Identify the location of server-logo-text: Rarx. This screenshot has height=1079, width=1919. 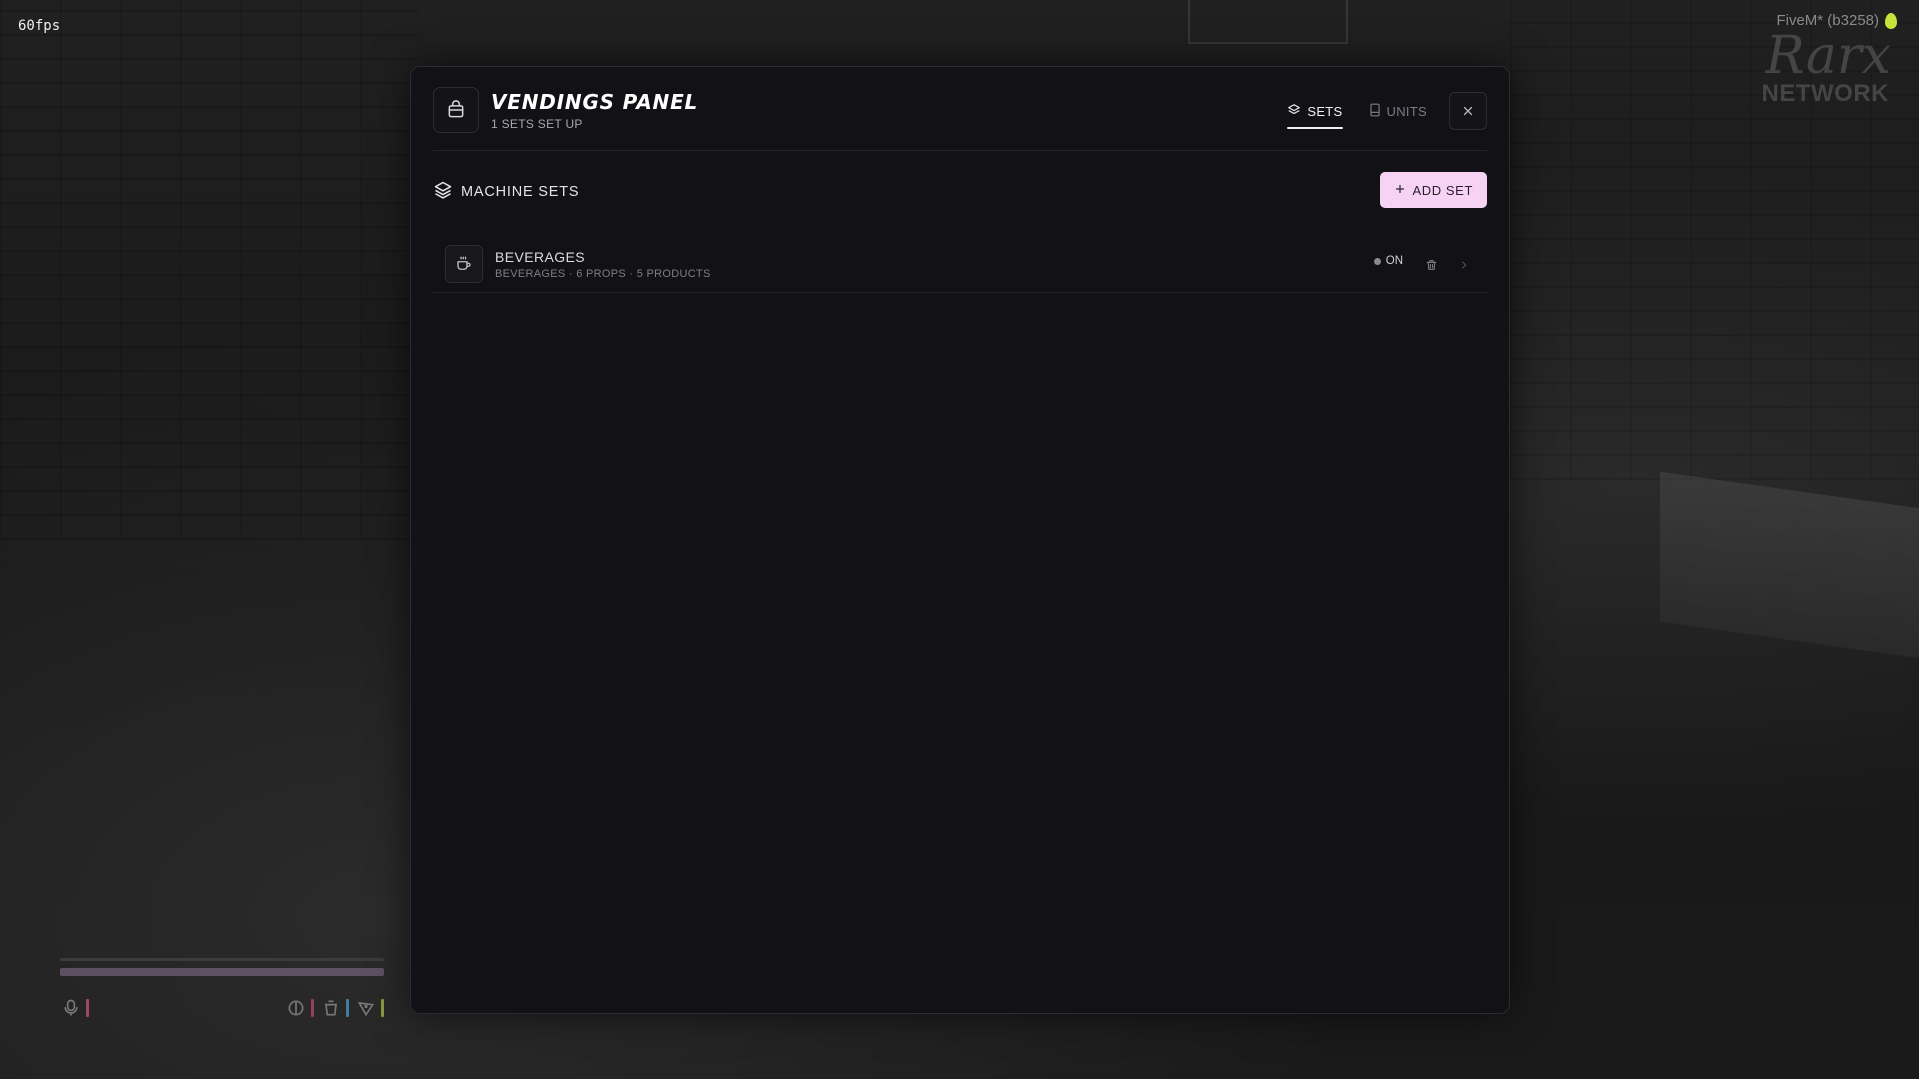
(1828, 56).